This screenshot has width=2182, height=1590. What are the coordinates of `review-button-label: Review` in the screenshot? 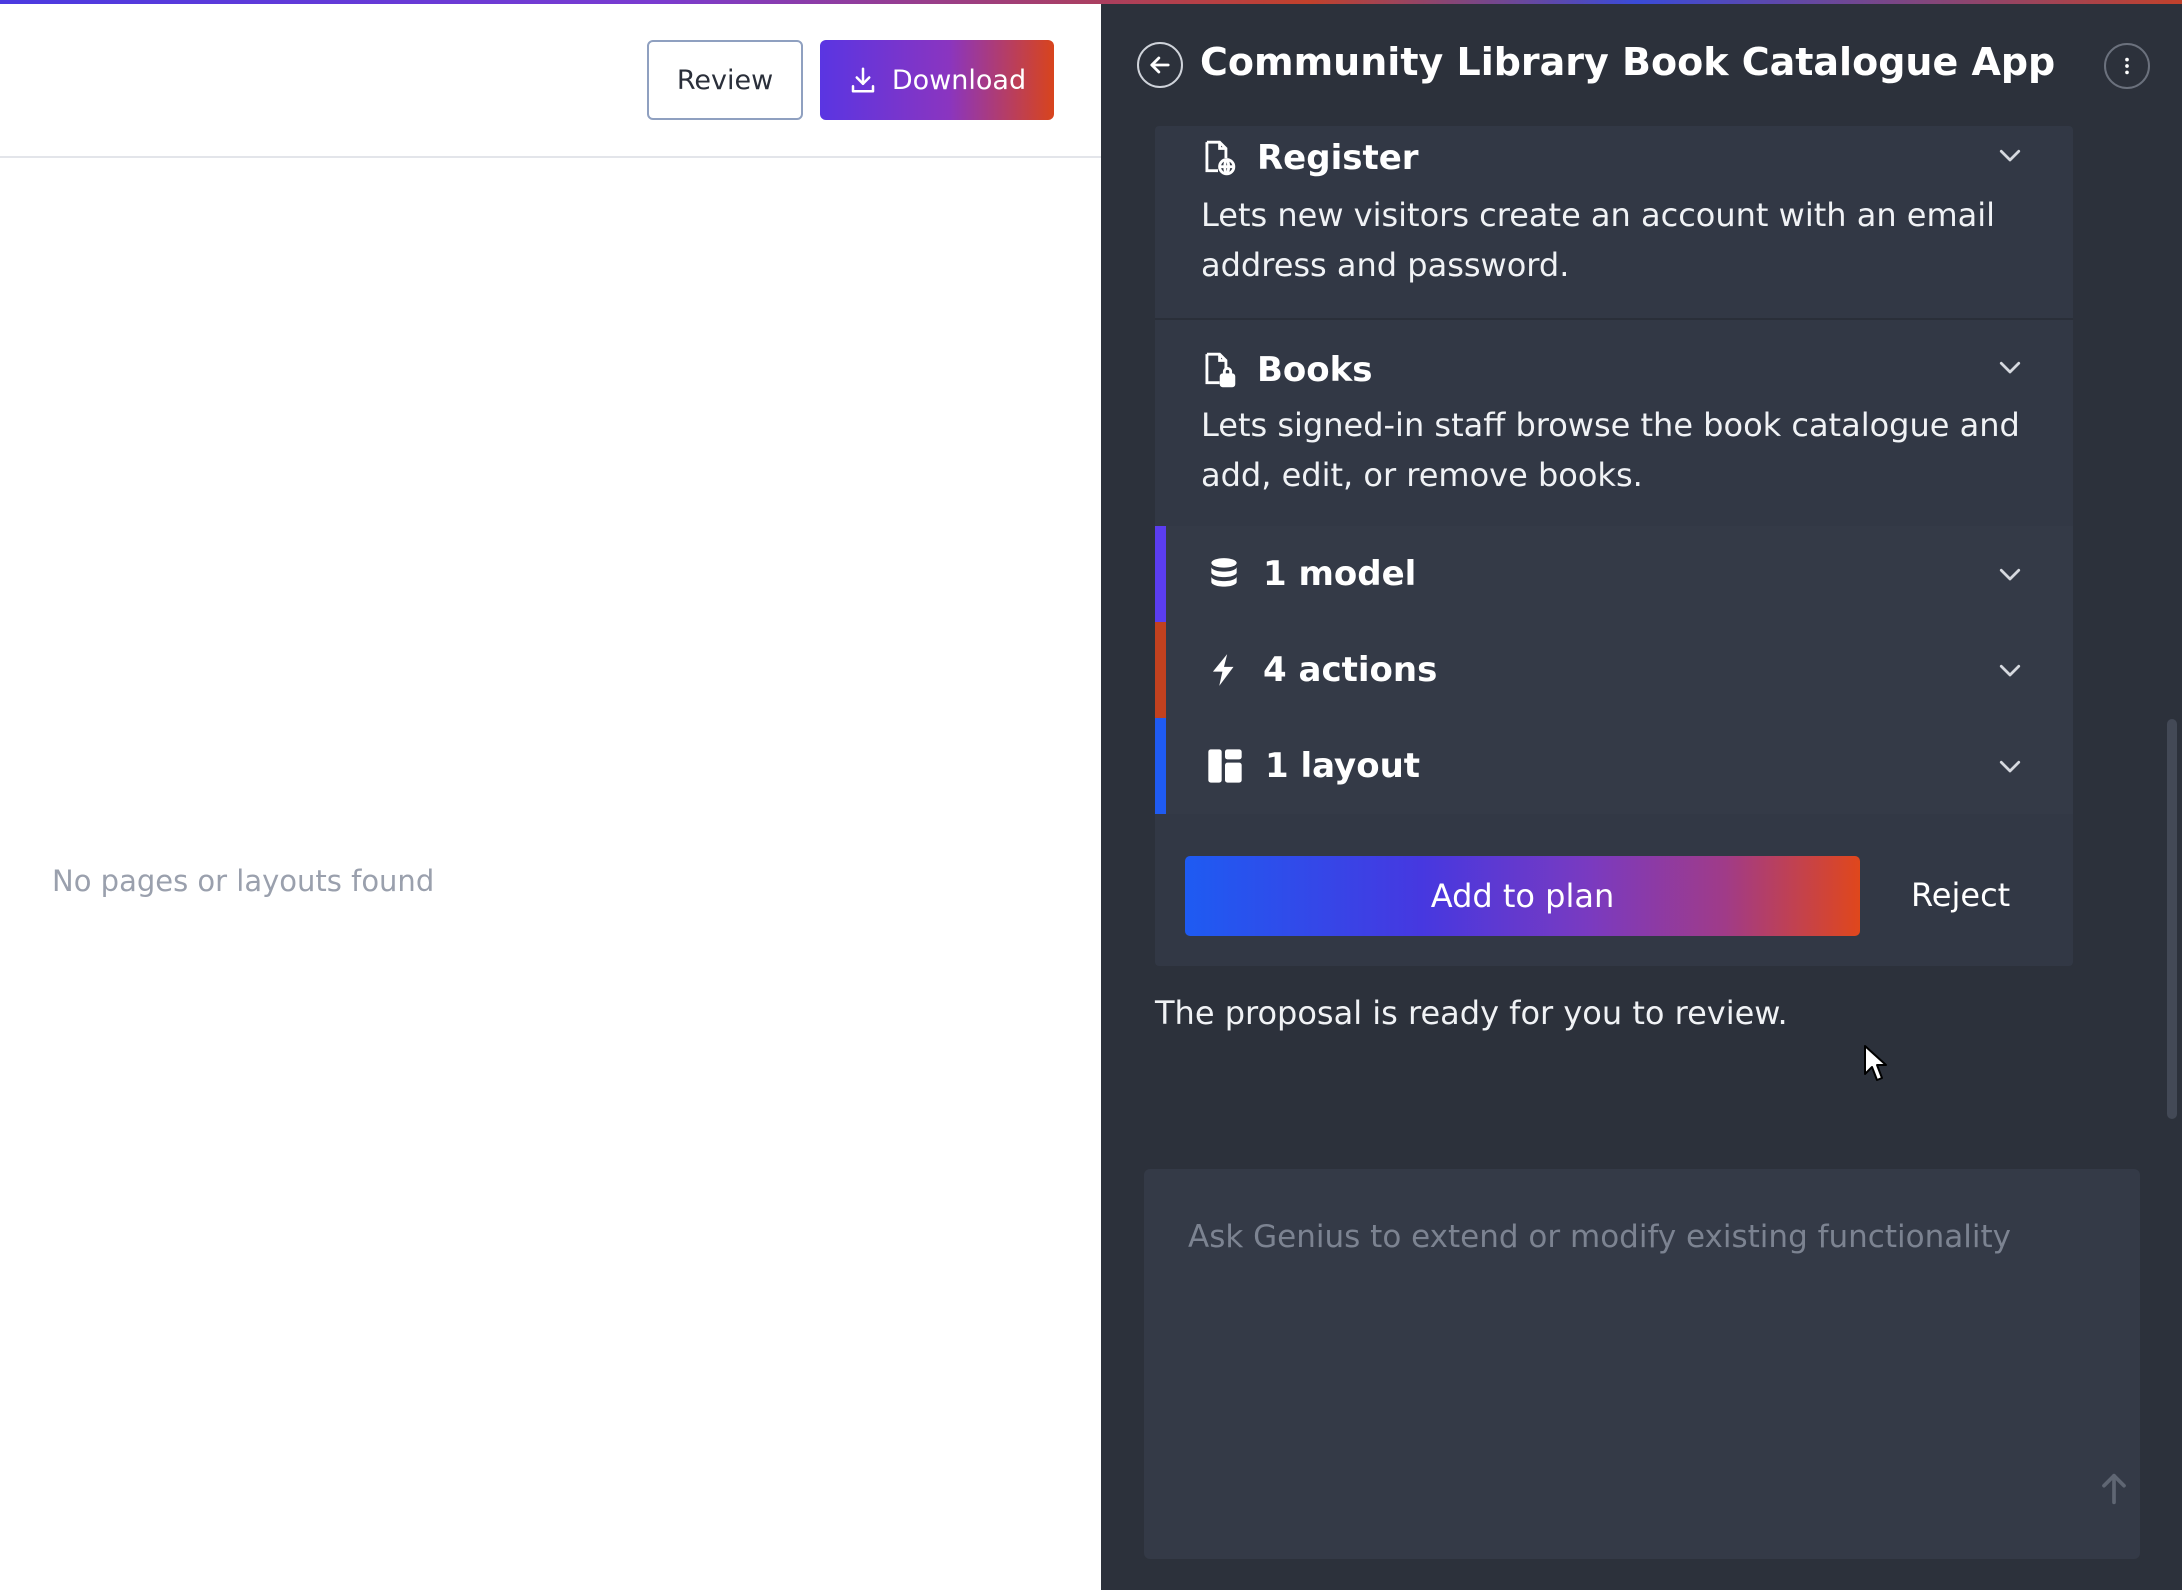 It's located at (725, 80).